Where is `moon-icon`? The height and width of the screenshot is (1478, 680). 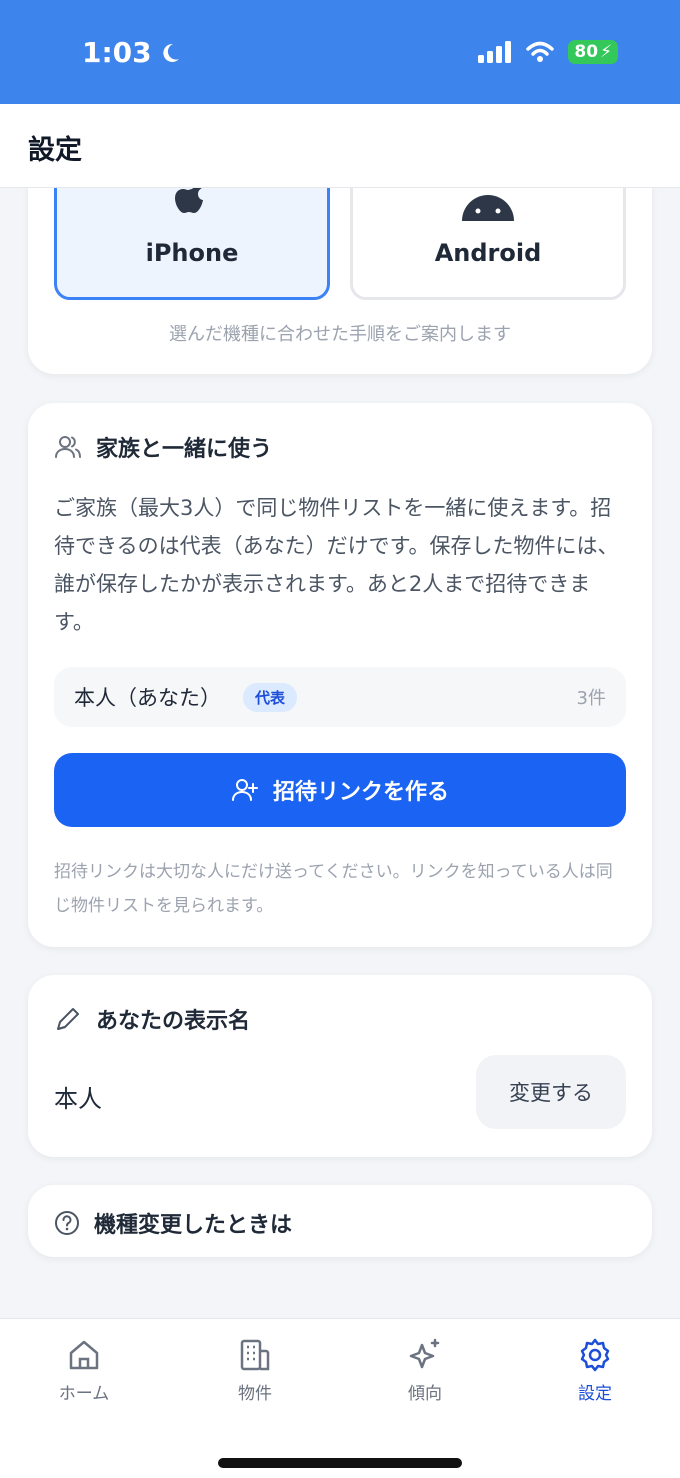
moon-icon is located at coordinates (170, 52).